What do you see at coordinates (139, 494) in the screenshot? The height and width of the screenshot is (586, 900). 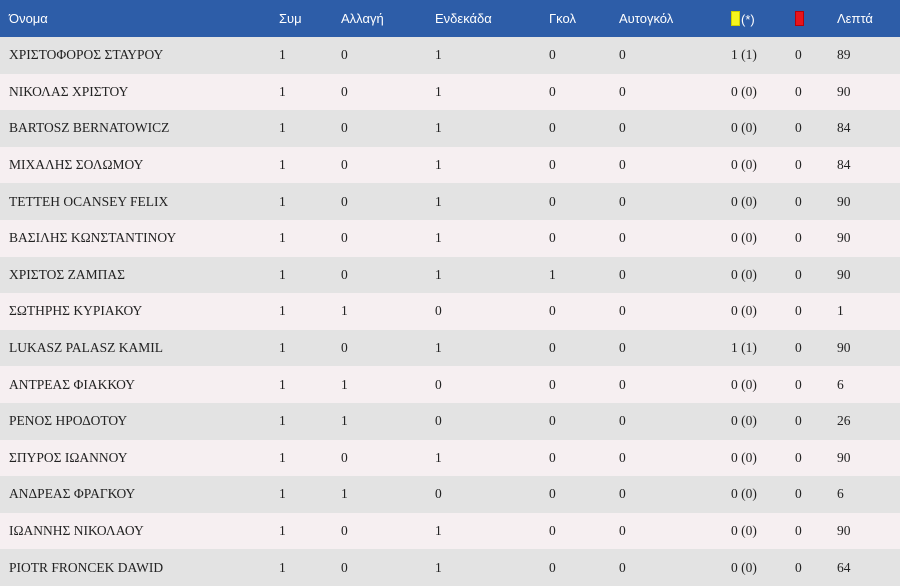 I see `player-name-cell: ΑΝΔΡΕΑΣ ΦΡΑΓΚΟΥ` at bounding box center [139, 494].